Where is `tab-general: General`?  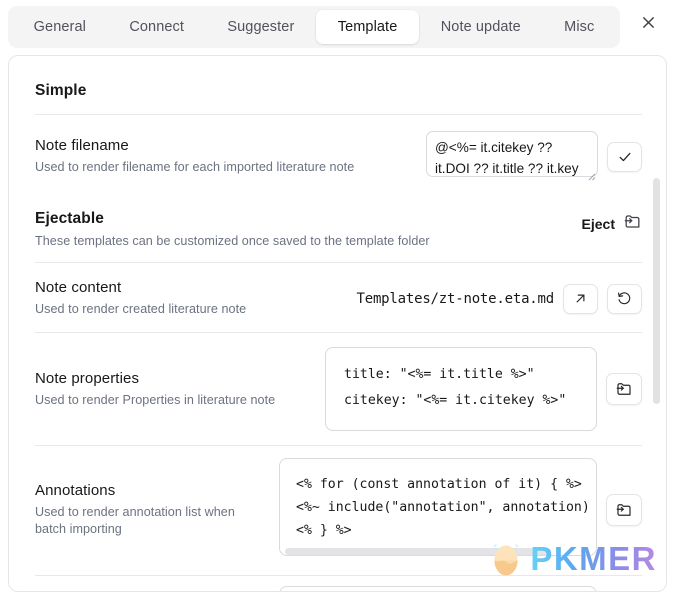
tab-general: General is located at coordinates (60, 27).